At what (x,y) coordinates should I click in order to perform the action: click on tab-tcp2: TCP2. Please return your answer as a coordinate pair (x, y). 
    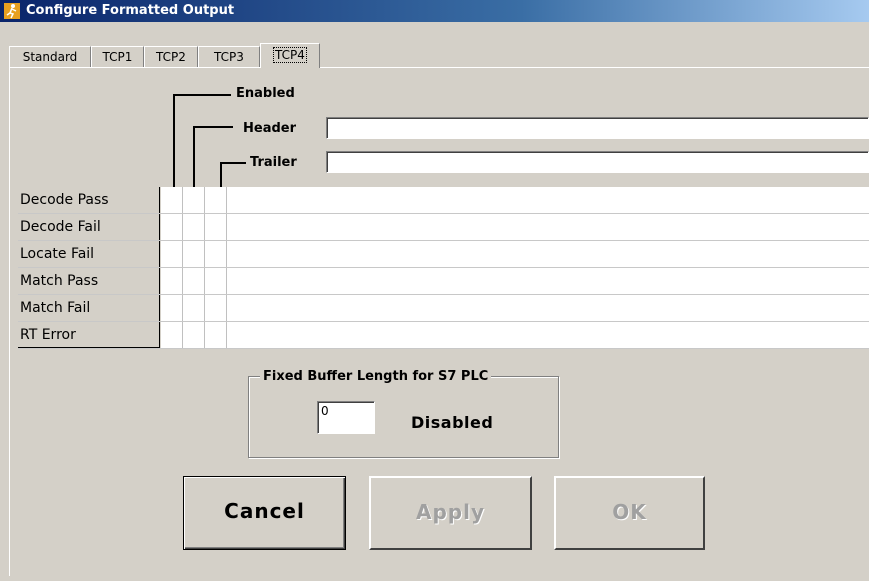
    Looking at the image, I should click on (171, 56).